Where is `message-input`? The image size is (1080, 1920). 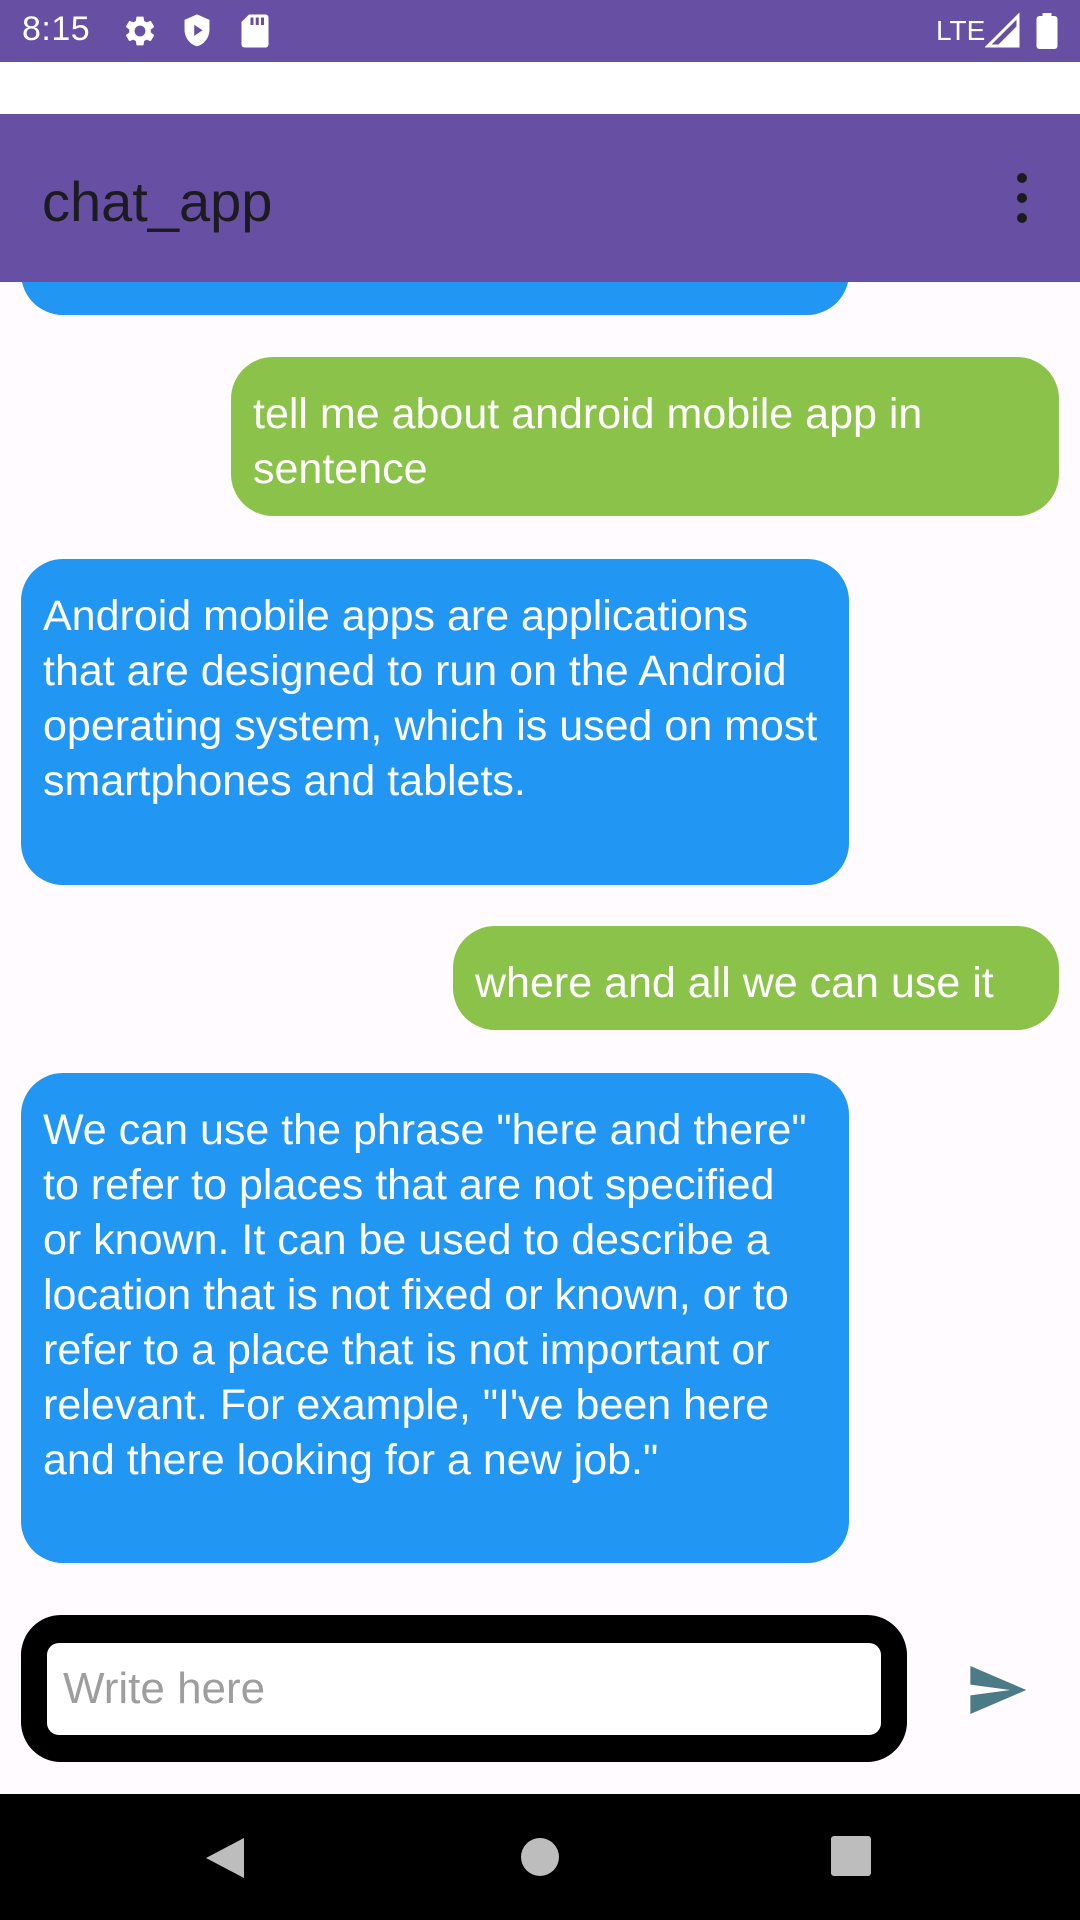
message-input is located at coordinates (464, 1689).